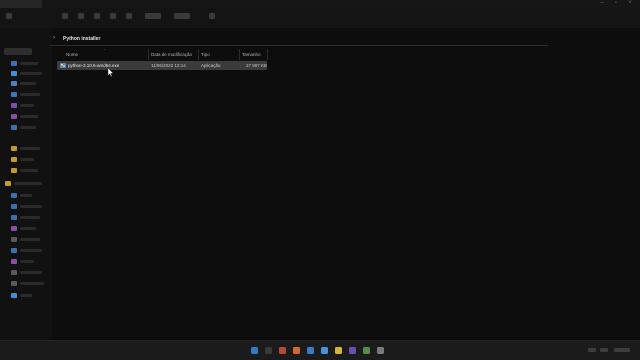 Image resolution: width=640 pixels, height=360 pixels. I want to click on copy-icon, so click(81, 16).